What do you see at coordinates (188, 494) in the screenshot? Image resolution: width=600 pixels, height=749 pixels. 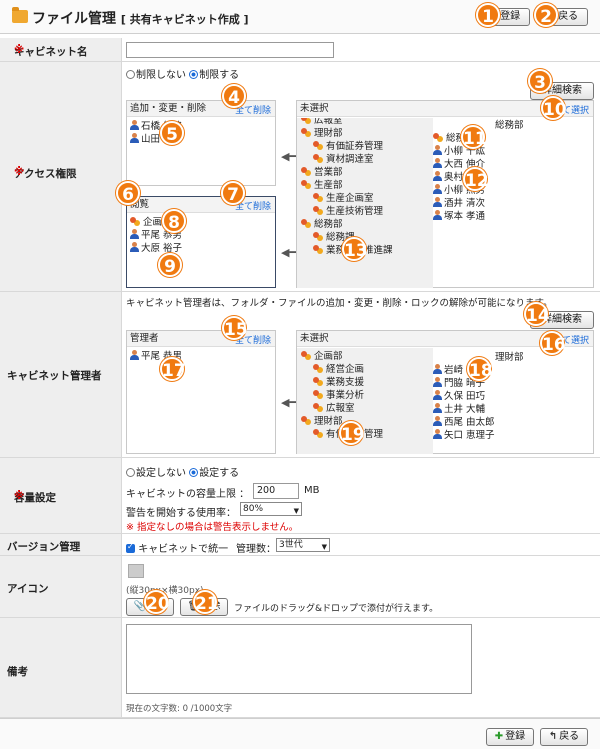 I see `capacity-limit-label: キャビネットの容量上限 ：` at bounding box center [188, 494].